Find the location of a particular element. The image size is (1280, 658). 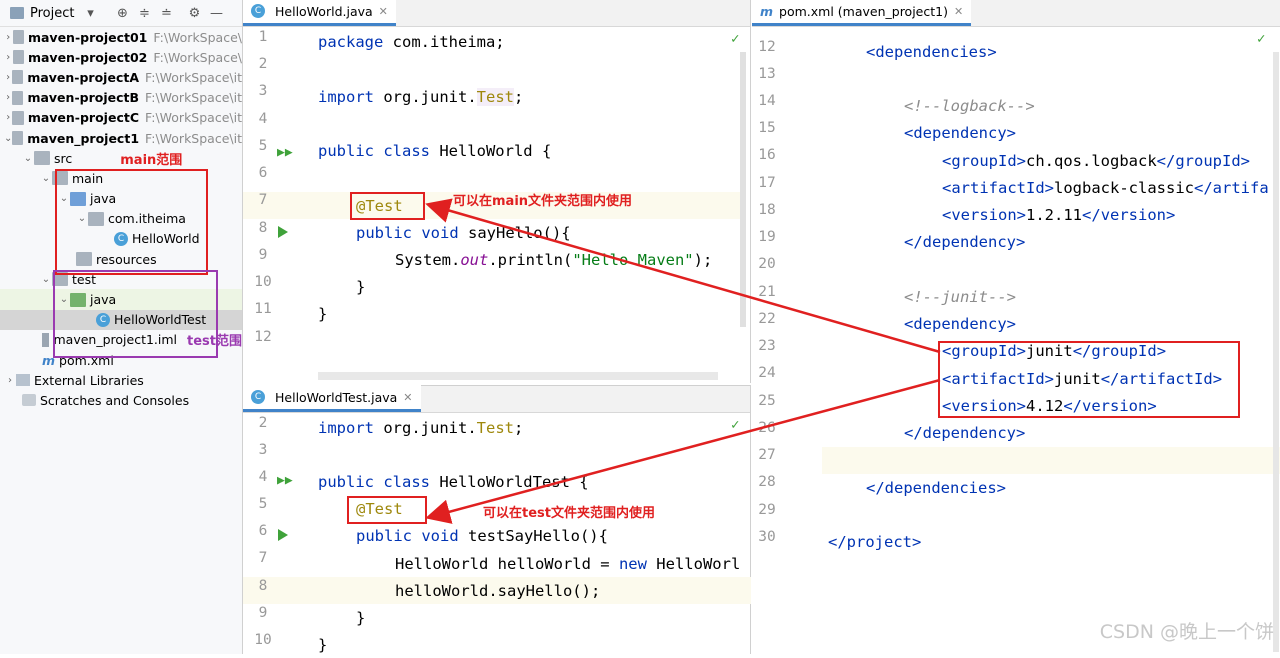

xml-line-18: <version> 1.2.11 </version> is located at coordinates (1059, 214).